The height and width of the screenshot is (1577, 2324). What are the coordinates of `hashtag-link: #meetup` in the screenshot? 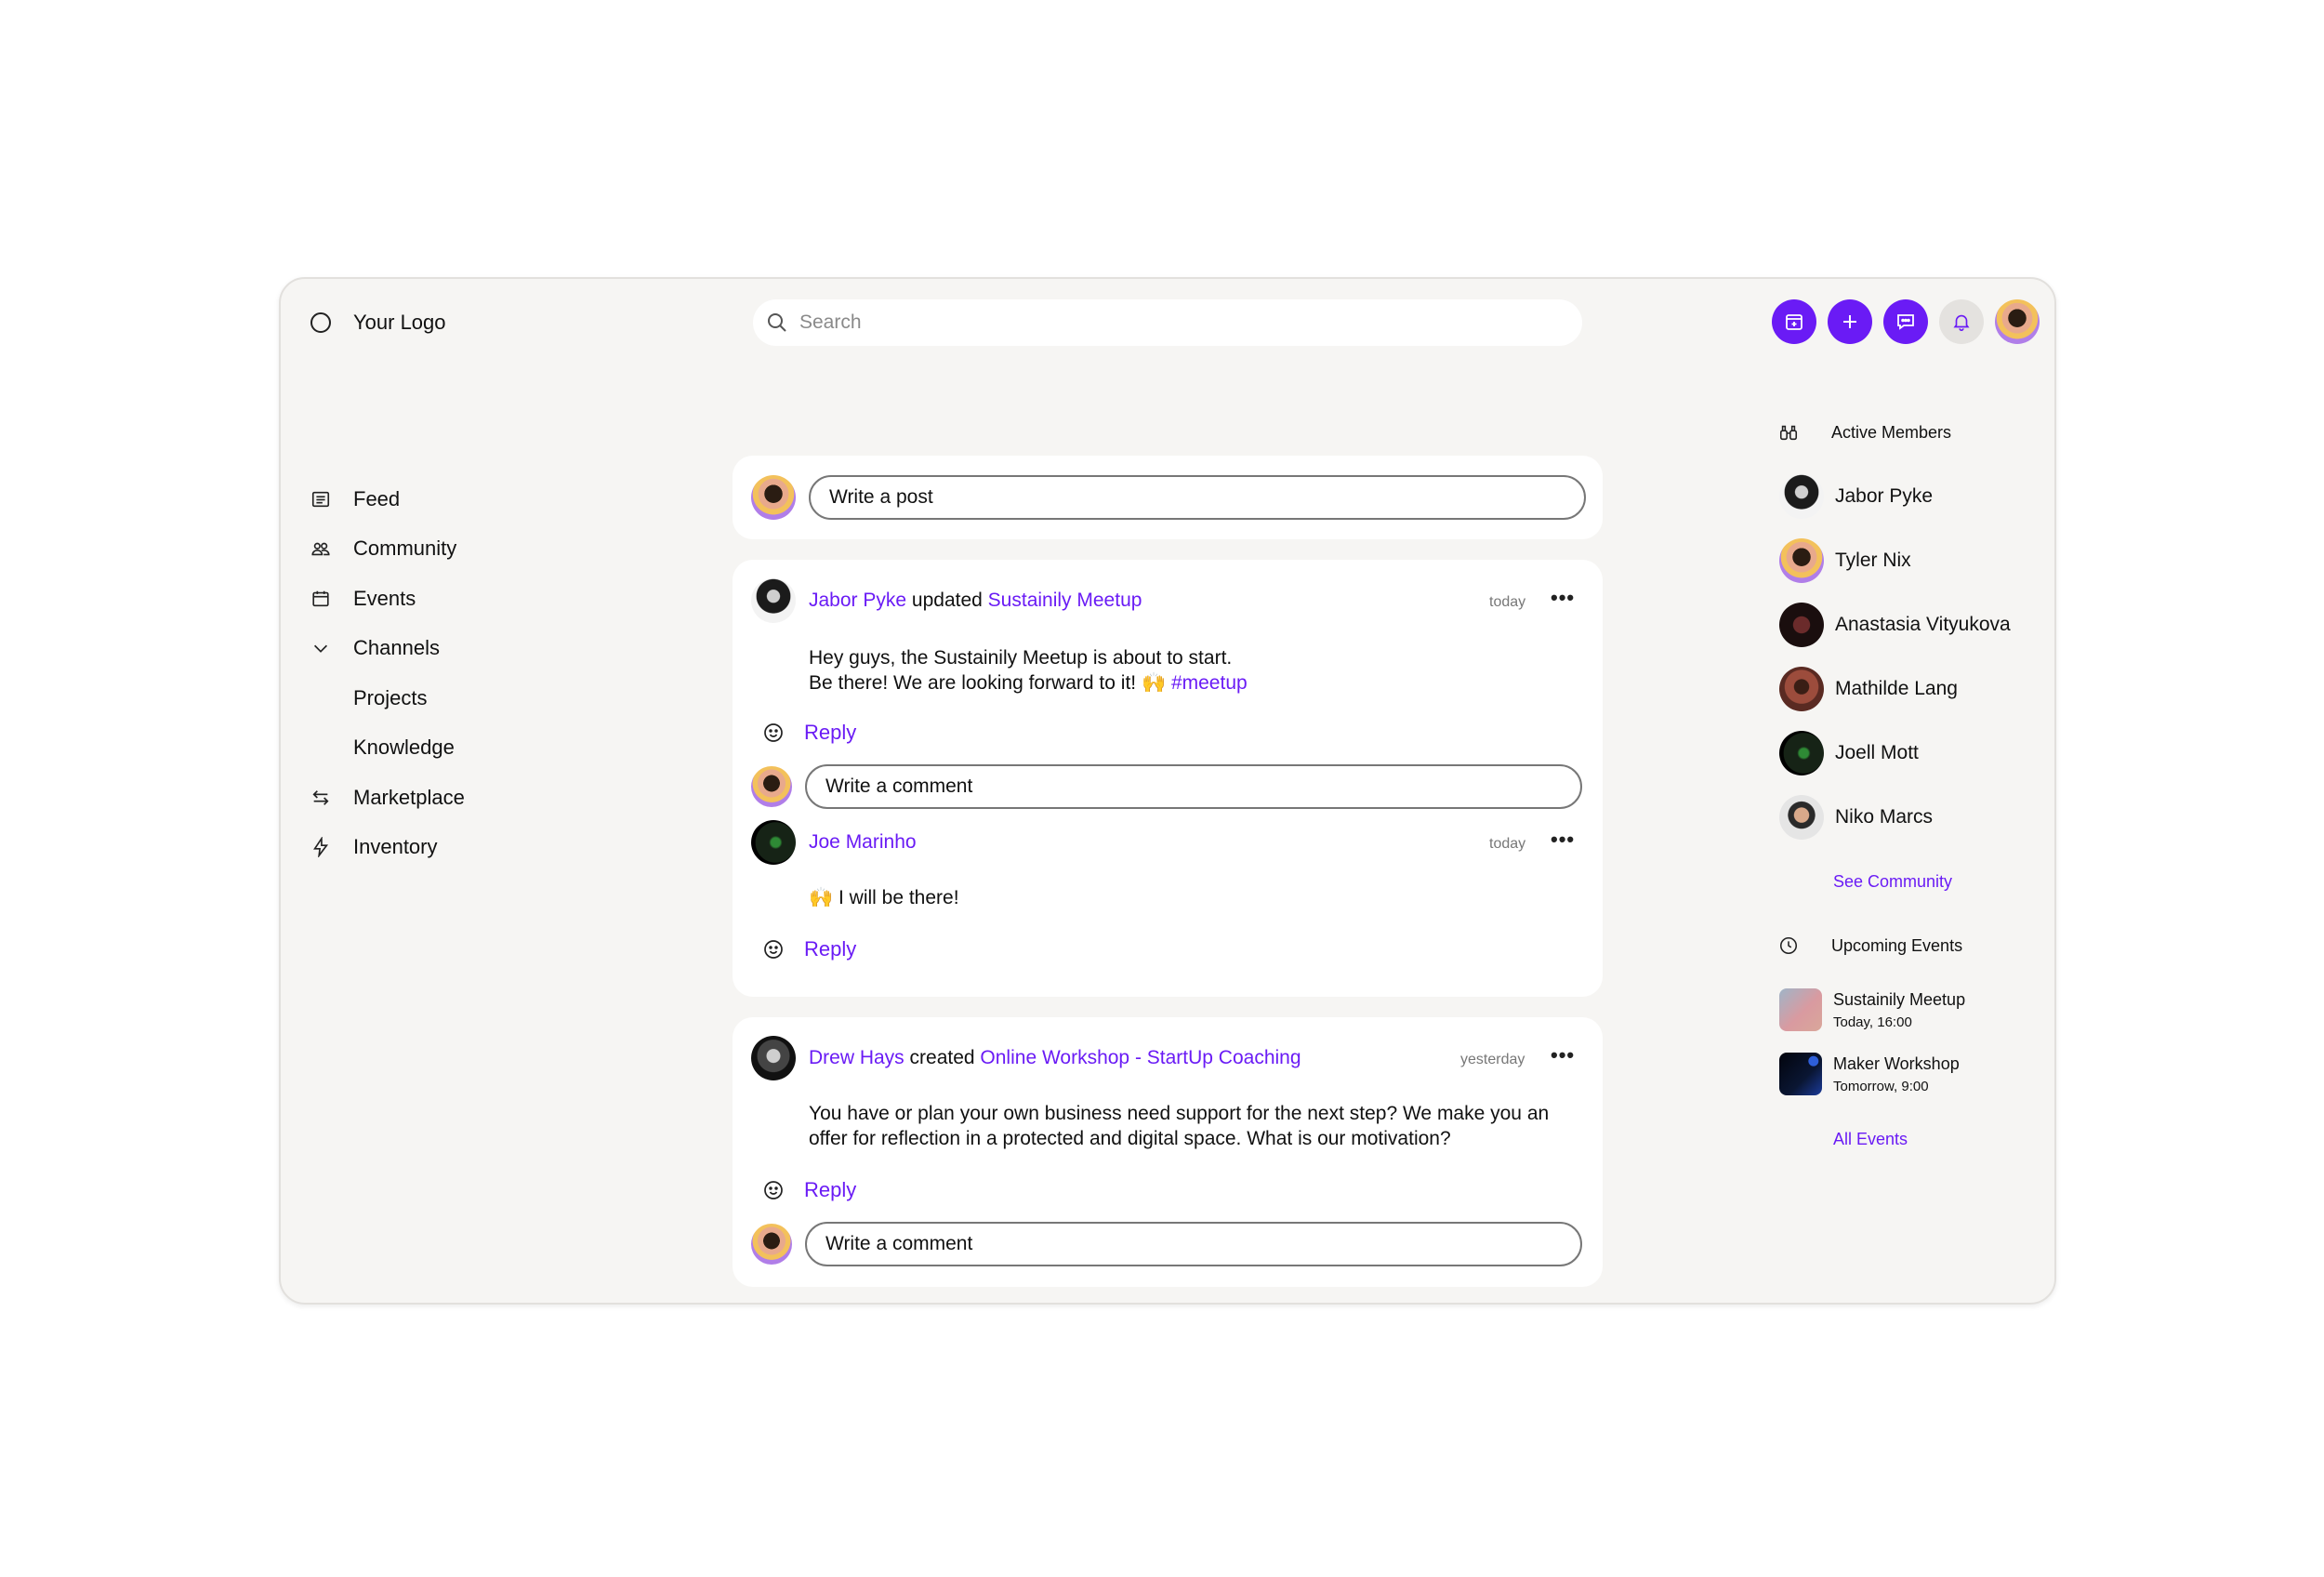 It's located at (1209, 683).